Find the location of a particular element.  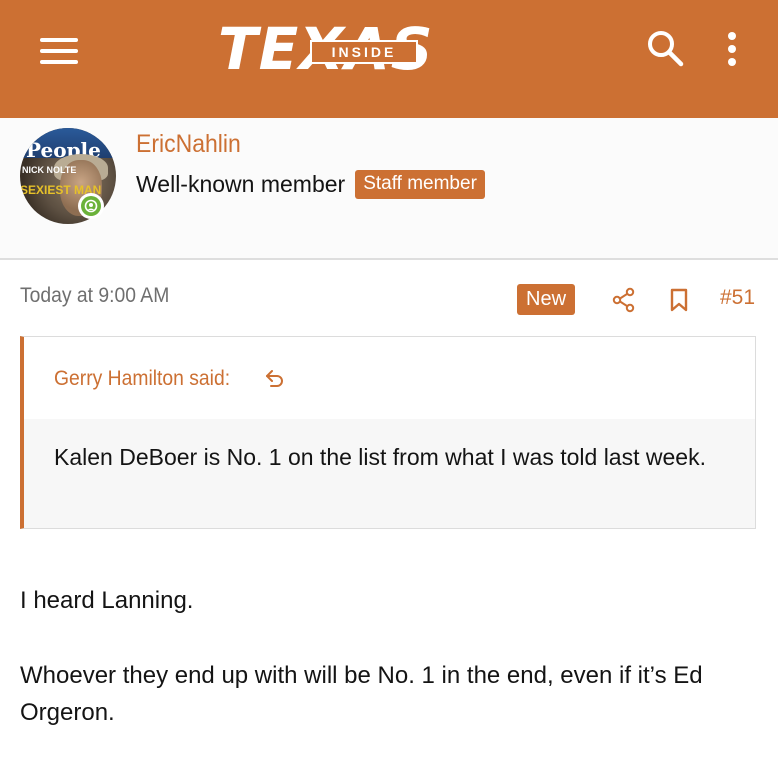

share-icon is located at coordinates (624, 300).